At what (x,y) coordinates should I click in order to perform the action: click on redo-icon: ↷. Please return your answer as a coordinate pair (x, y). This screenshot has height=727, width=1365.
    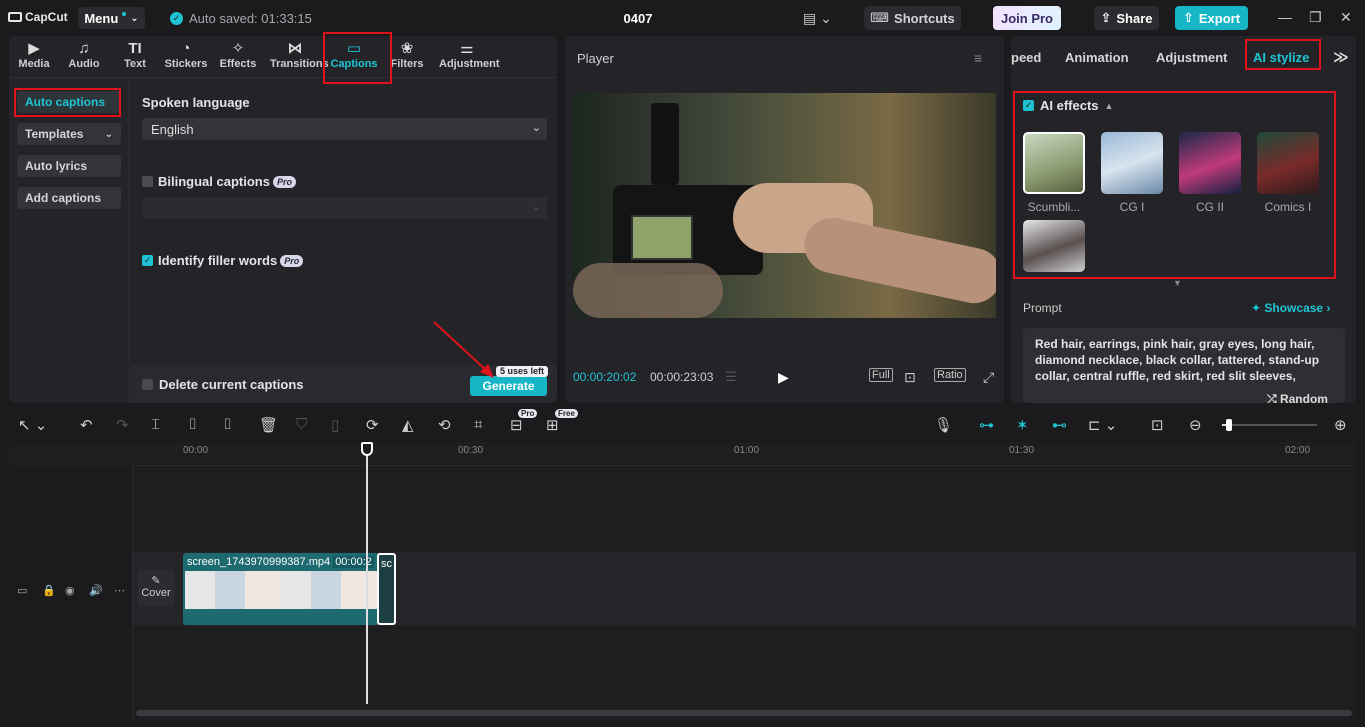
    Looking at the image, I should click on (122, 425).